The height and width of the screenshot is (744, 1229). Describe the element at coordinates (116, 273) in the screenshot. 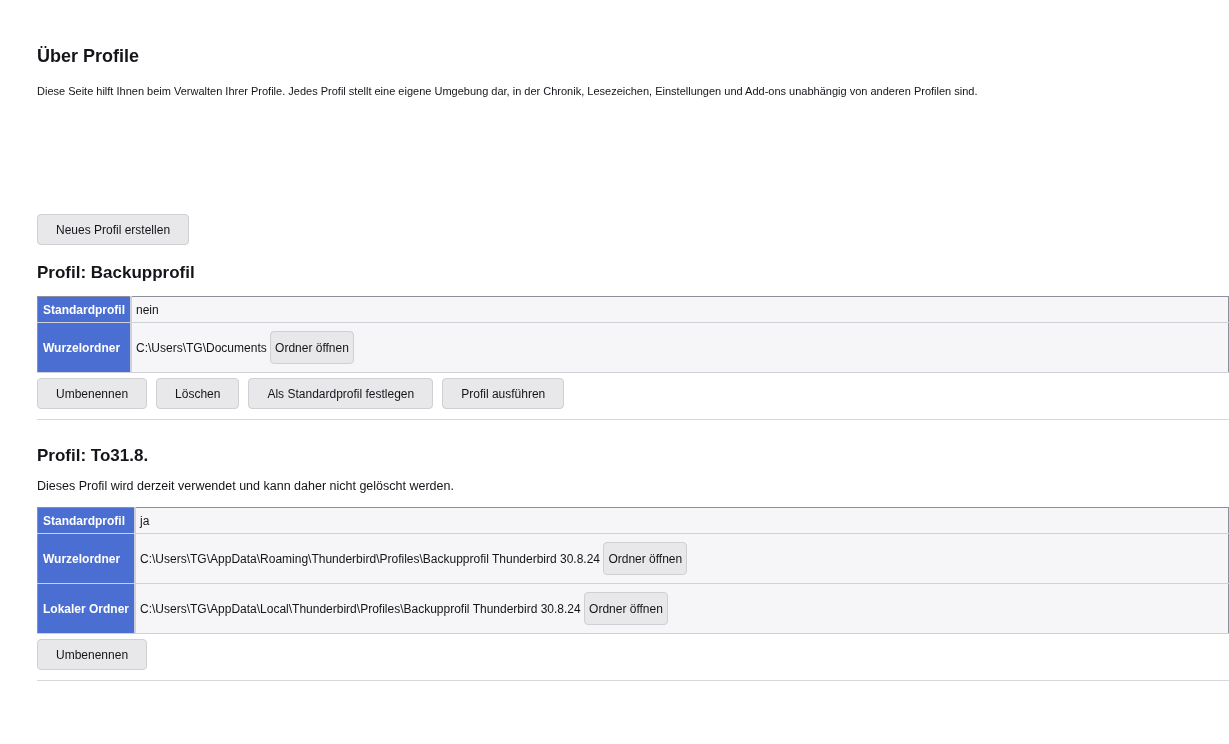

I see `profile-heading: Profil: Backupprofil` at that location.